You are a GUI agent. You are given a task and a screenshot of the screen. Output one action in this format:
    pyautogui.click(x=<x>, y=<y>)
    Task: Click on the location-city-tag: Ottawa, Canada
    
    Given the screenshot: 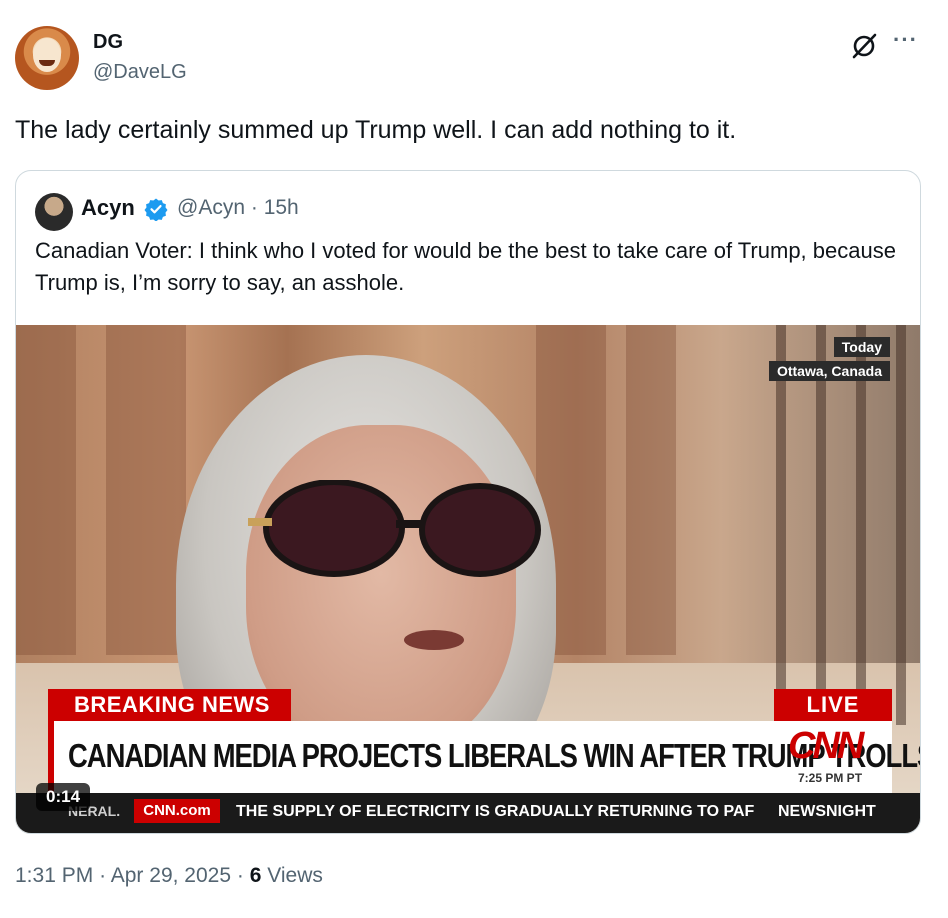 What is the action you would take?
    pyautogui.click(x=829, y=371)
    